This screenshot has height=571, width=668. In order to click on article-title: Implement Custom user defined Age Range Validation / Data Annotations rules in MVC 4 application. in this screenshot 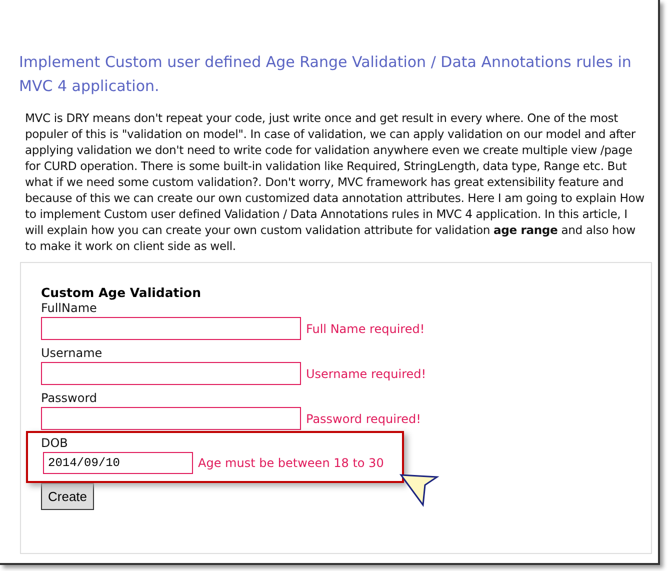, I will do `click(325, 74)`.